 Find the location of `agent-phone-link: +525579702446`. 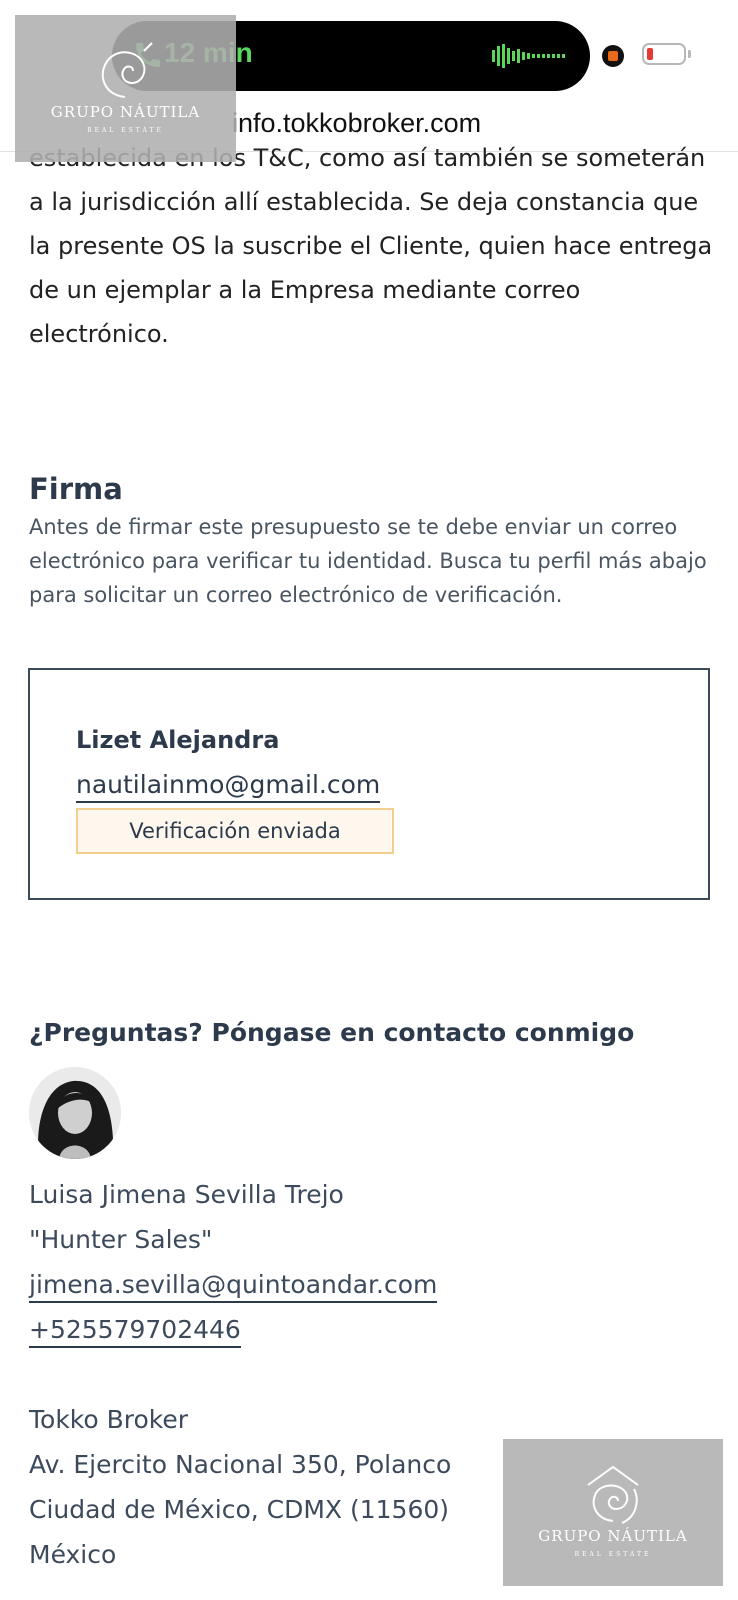

agent-phone-link: +525579702446 is located at coordinates (135, 1331).